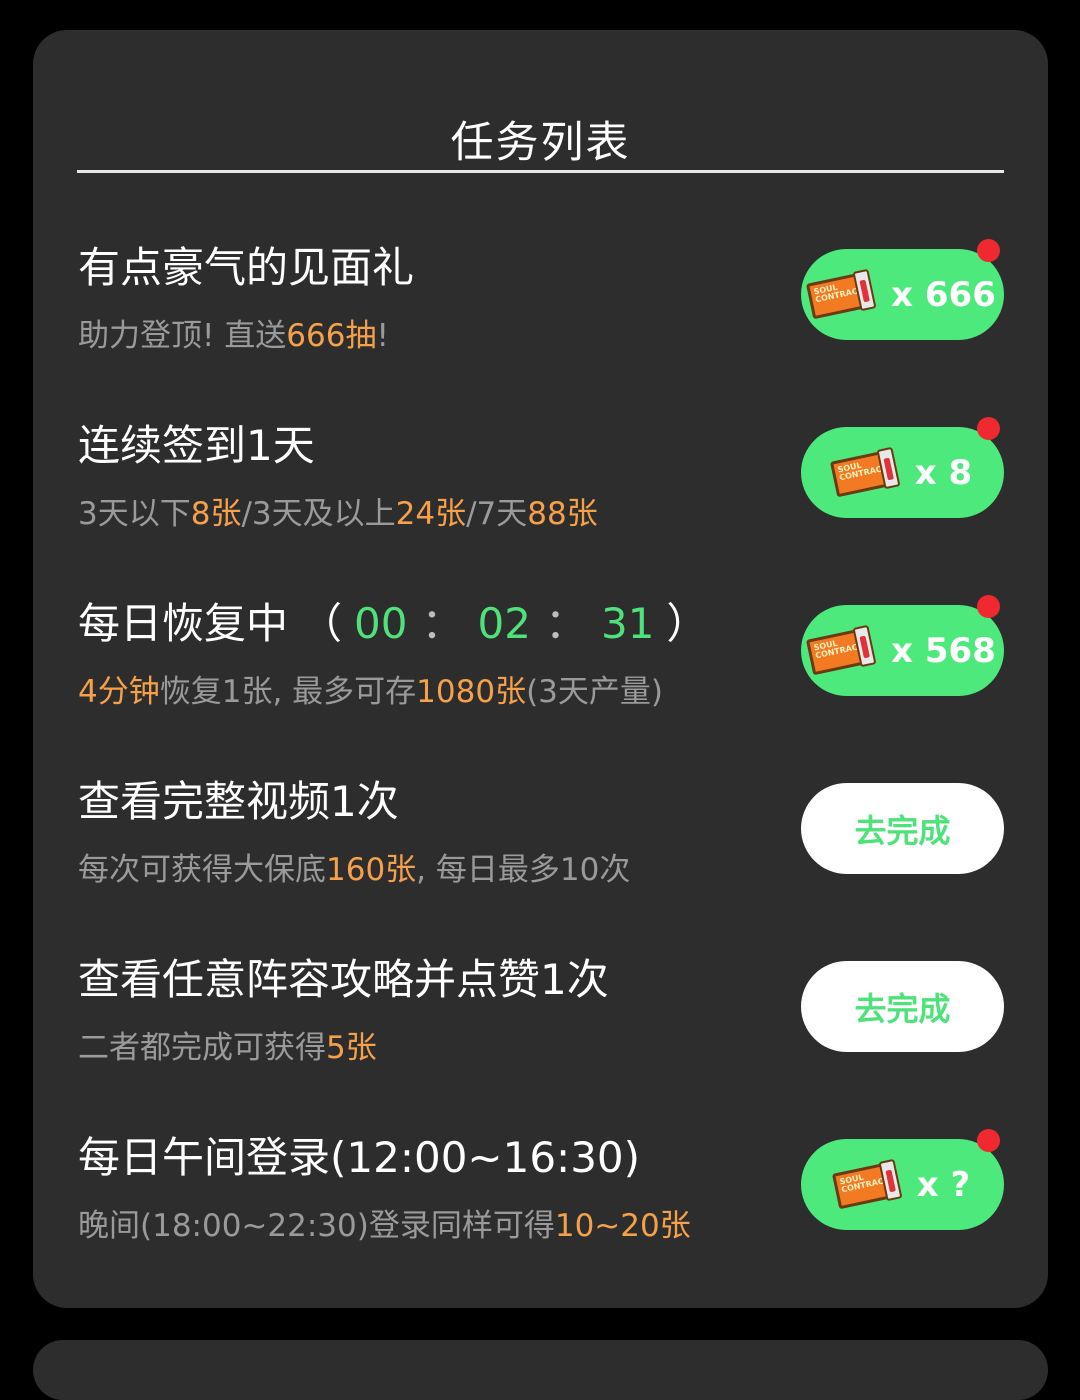  Describe the element at coordinates (343, 979) in the screenshot. I see `task-title: 查看任意阵容攻略并点赞1次` at that location.